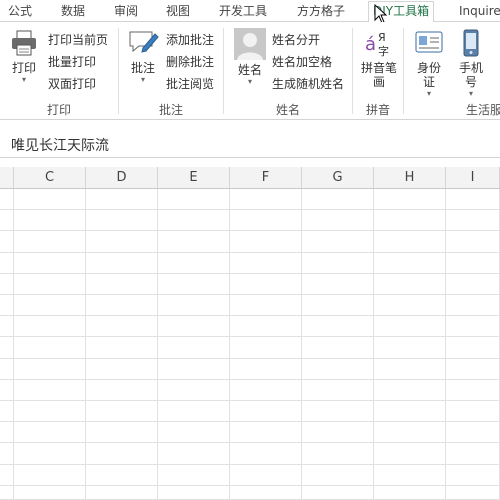 The width and height of the screenshot is (500, 500). Describe the element at coordinates (321, 12) in the screenshot. I see `tab-fangfang: 方方格子` at that location.